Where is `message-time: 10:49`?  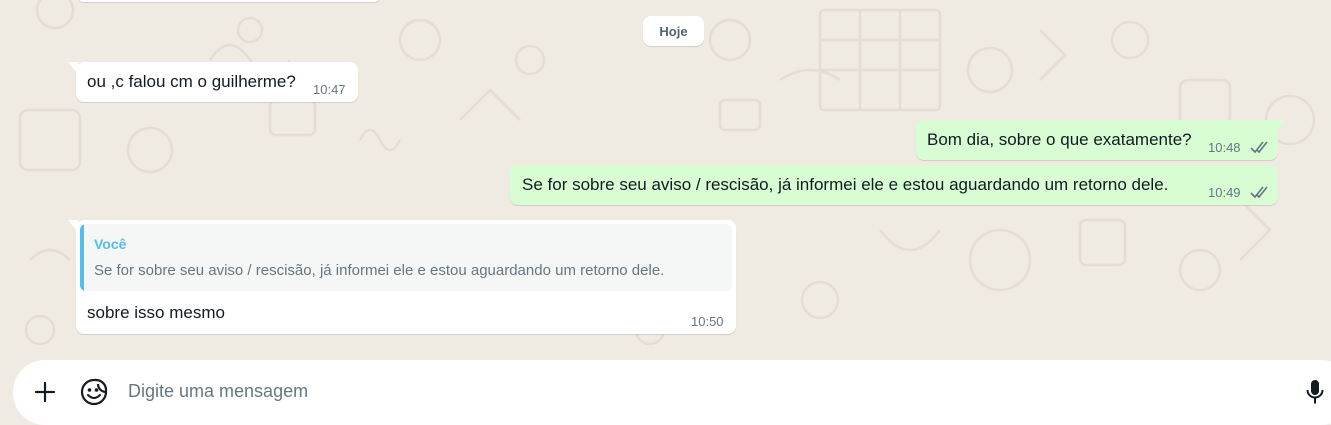
message-time: 10:49 is located at coordinates (1224, 192).